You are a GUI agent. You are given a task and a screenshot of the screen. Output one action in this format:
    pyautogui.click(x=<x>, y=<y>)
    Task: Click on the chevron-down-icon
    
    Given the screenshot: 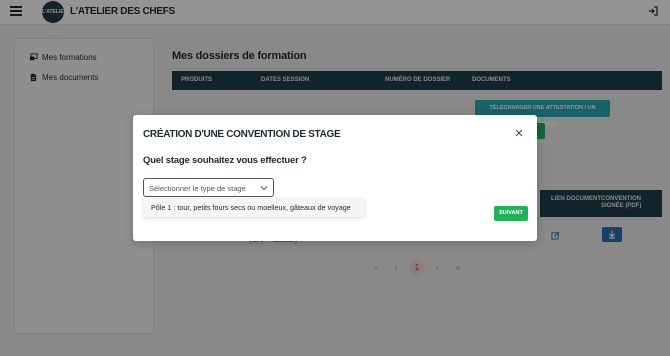 What is the action you would take?
    pyautogui.click(x=264, y=188)
    